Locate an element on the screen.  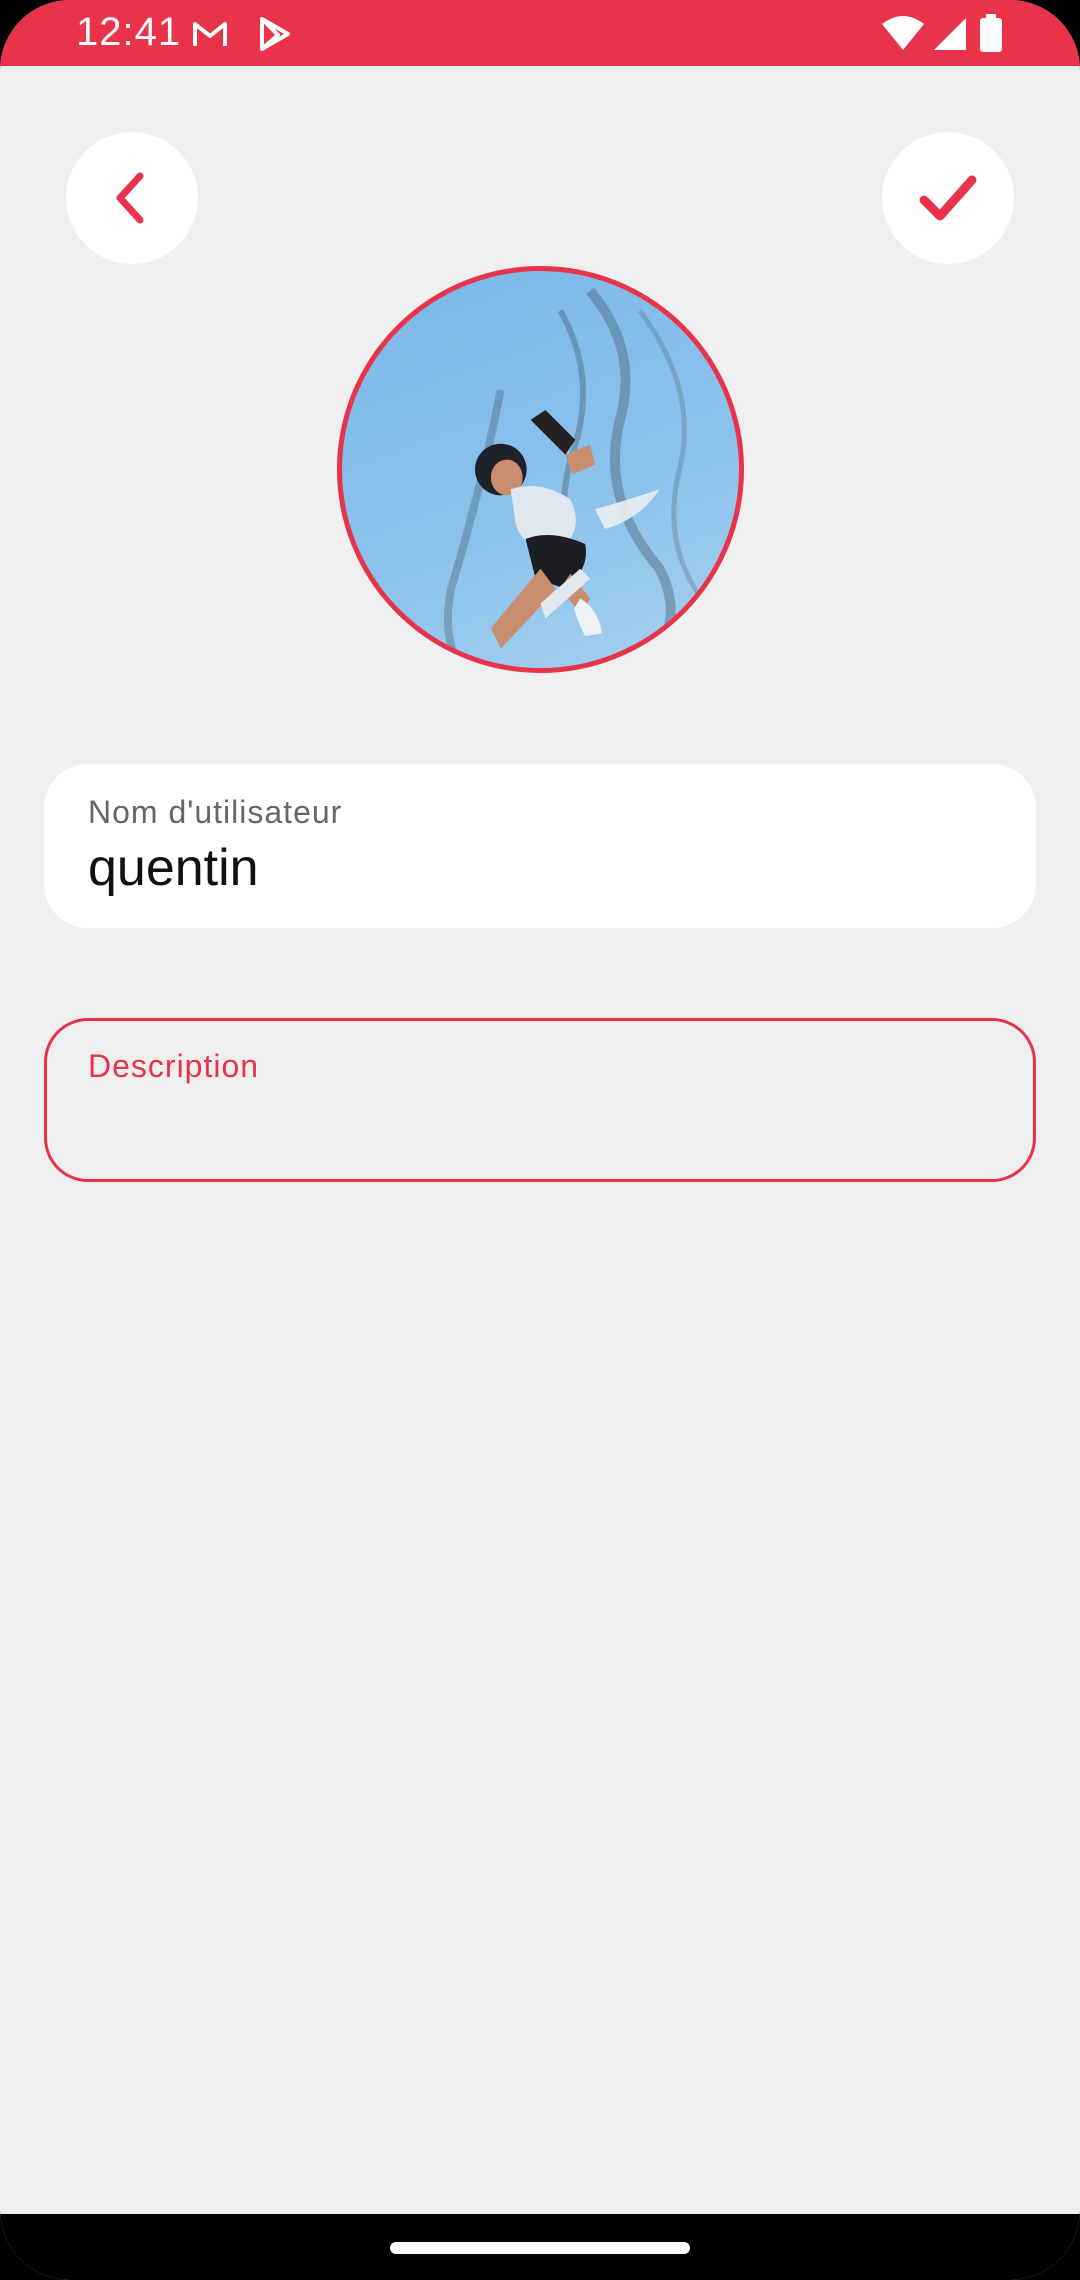
username-field: Nom d'utilisateur quentin is located at coordinates (540, 846).